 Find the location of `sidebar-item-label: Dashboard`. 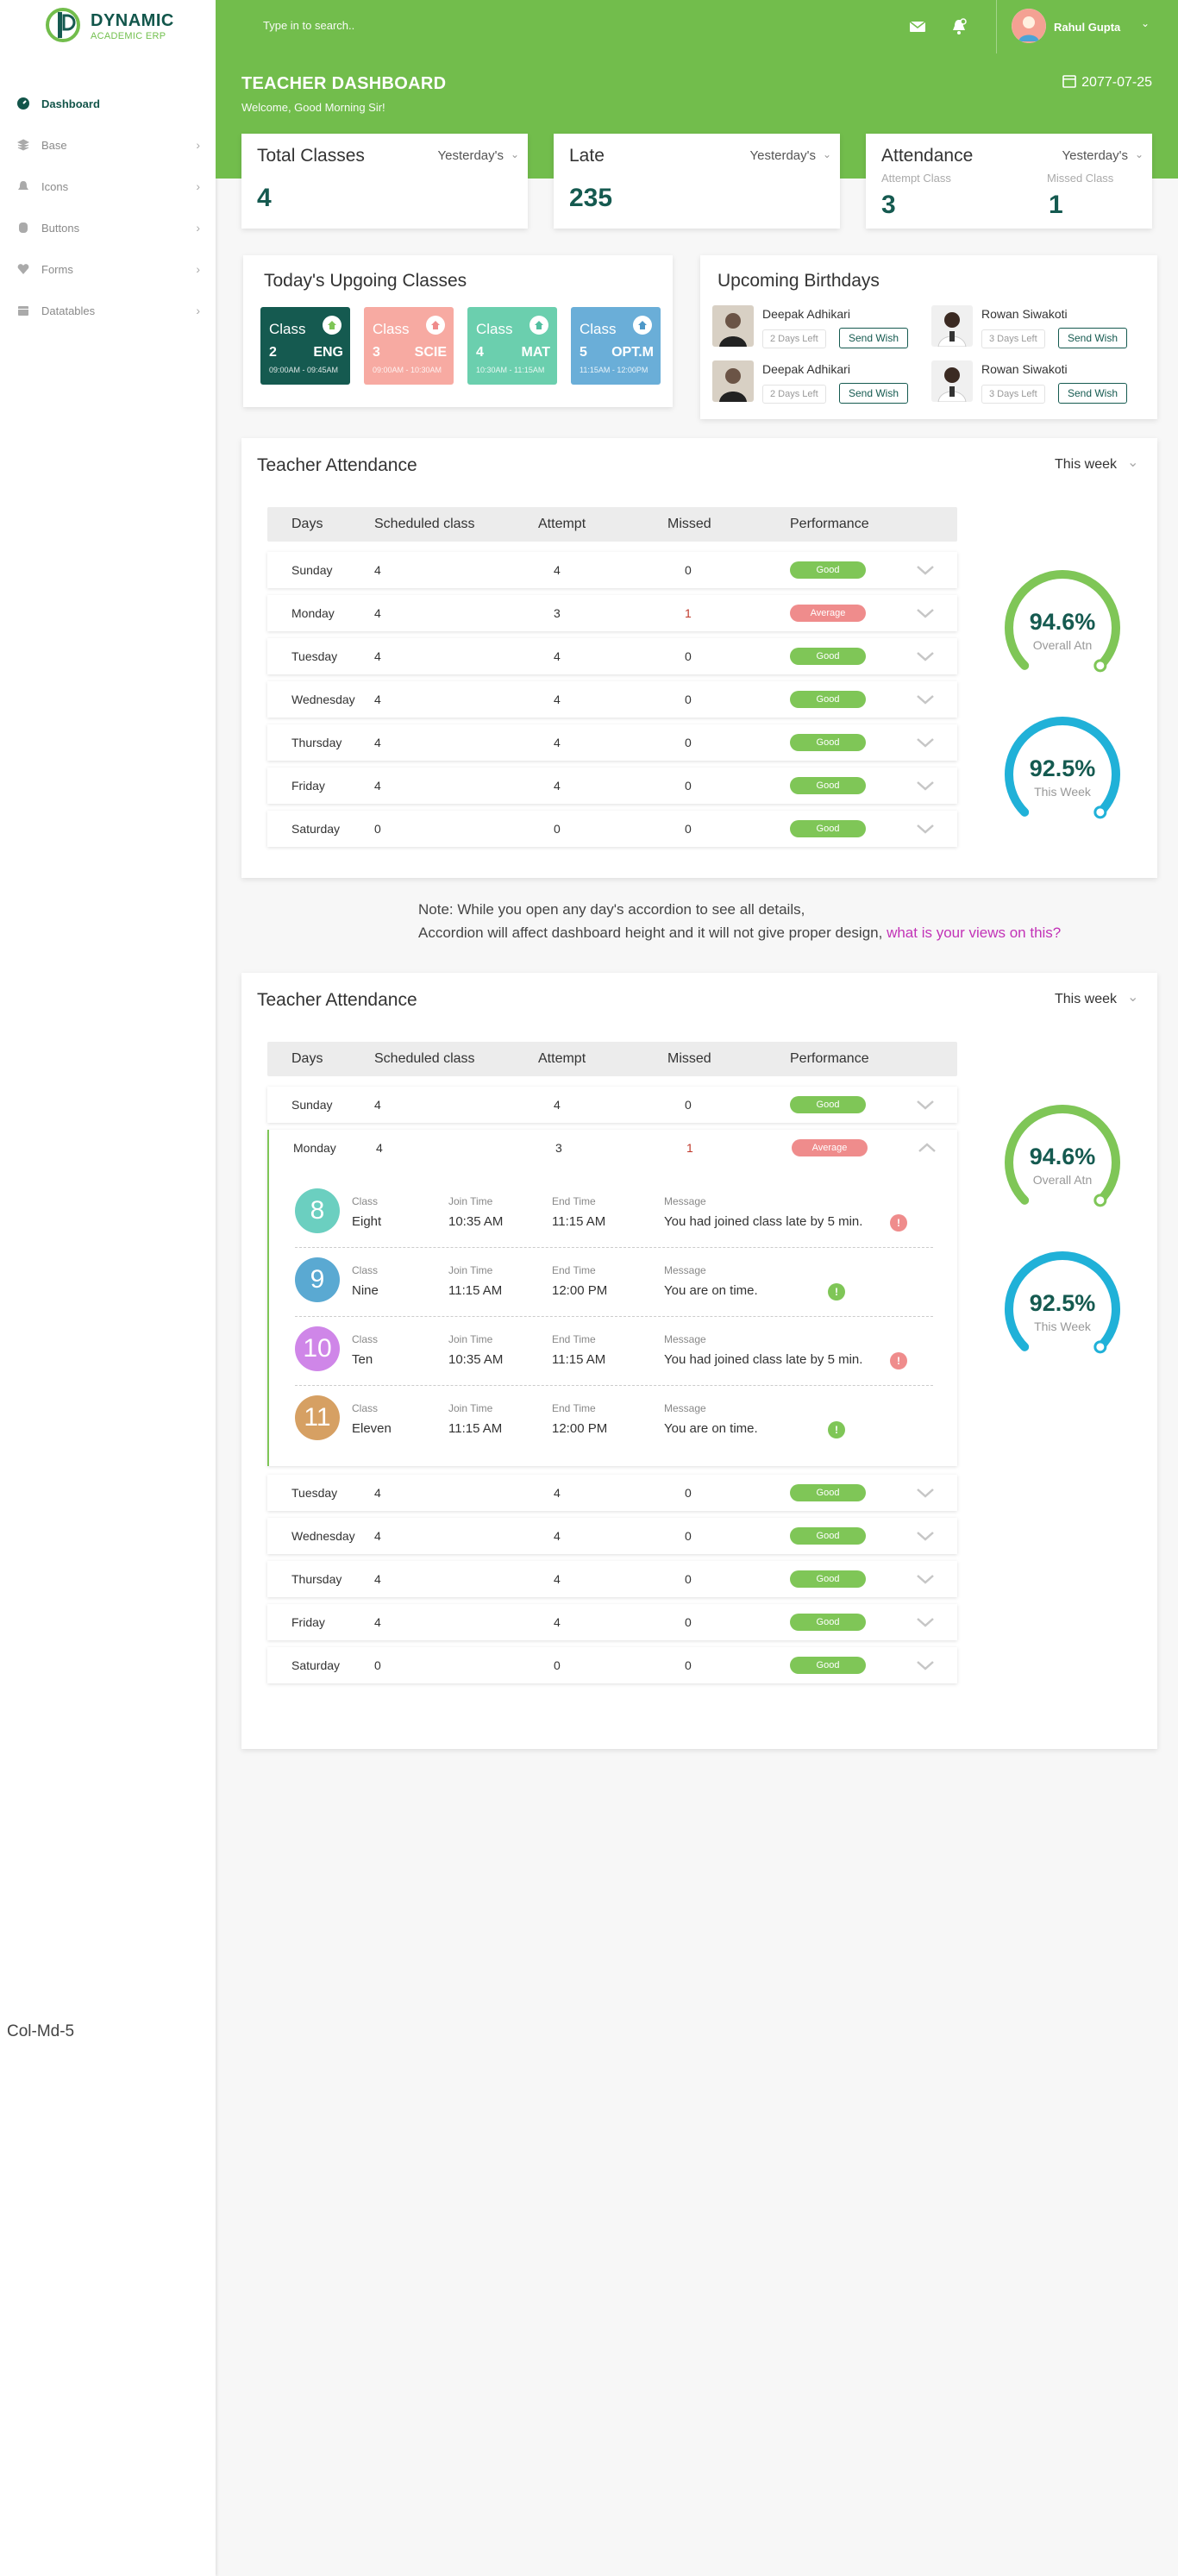

sidebar-item-label: Dashboard is located at coordinates (70, 103).